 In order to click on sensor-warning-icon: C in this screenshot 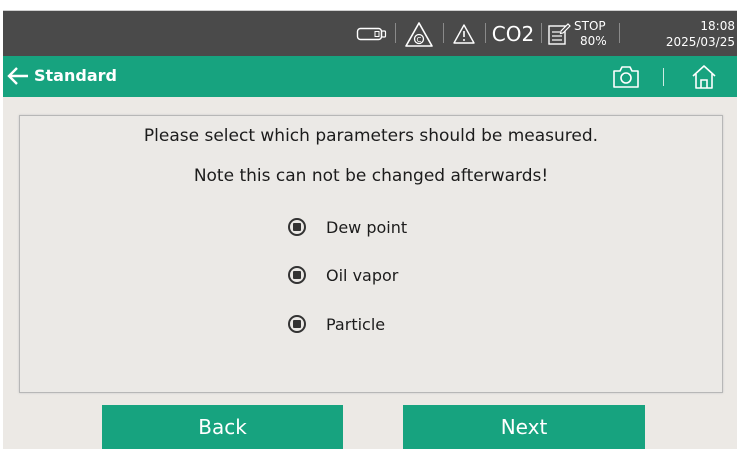, I will do `click(419, 33)`.